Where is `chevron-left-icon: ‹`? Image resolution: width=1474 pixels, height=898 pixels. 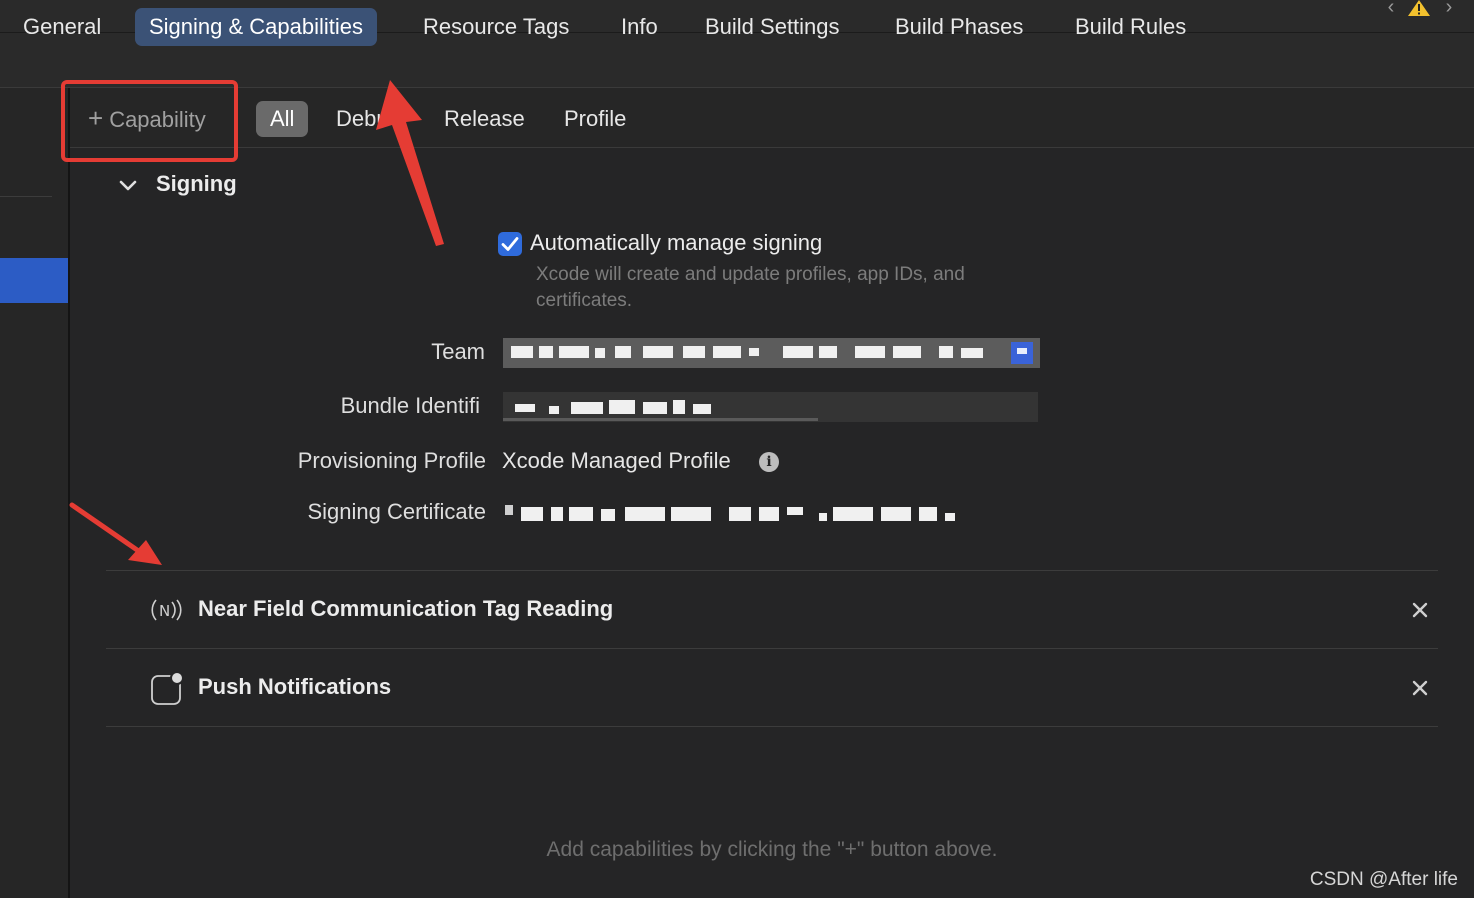
chevron-left-icon: ‹ is located at coordinates (1391, 9).